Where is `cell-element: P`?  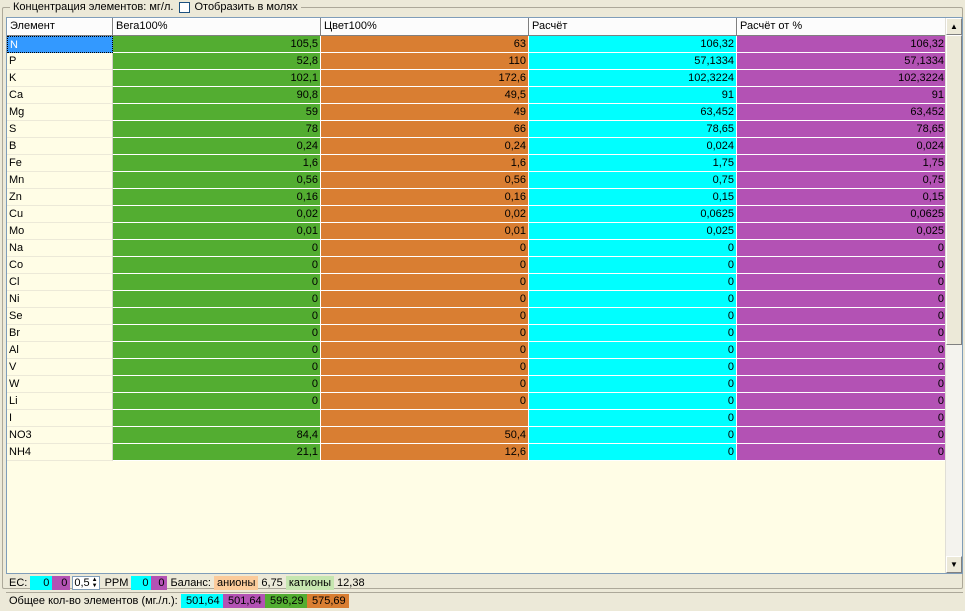
cell-element: P is located at coordinates (60, 61).